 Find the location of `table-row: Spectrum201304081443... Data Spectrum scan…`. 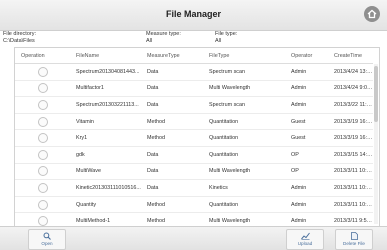

table-row: Spectrum201304081443... Data Spectrum scan… is located at coordinates (194, 72).